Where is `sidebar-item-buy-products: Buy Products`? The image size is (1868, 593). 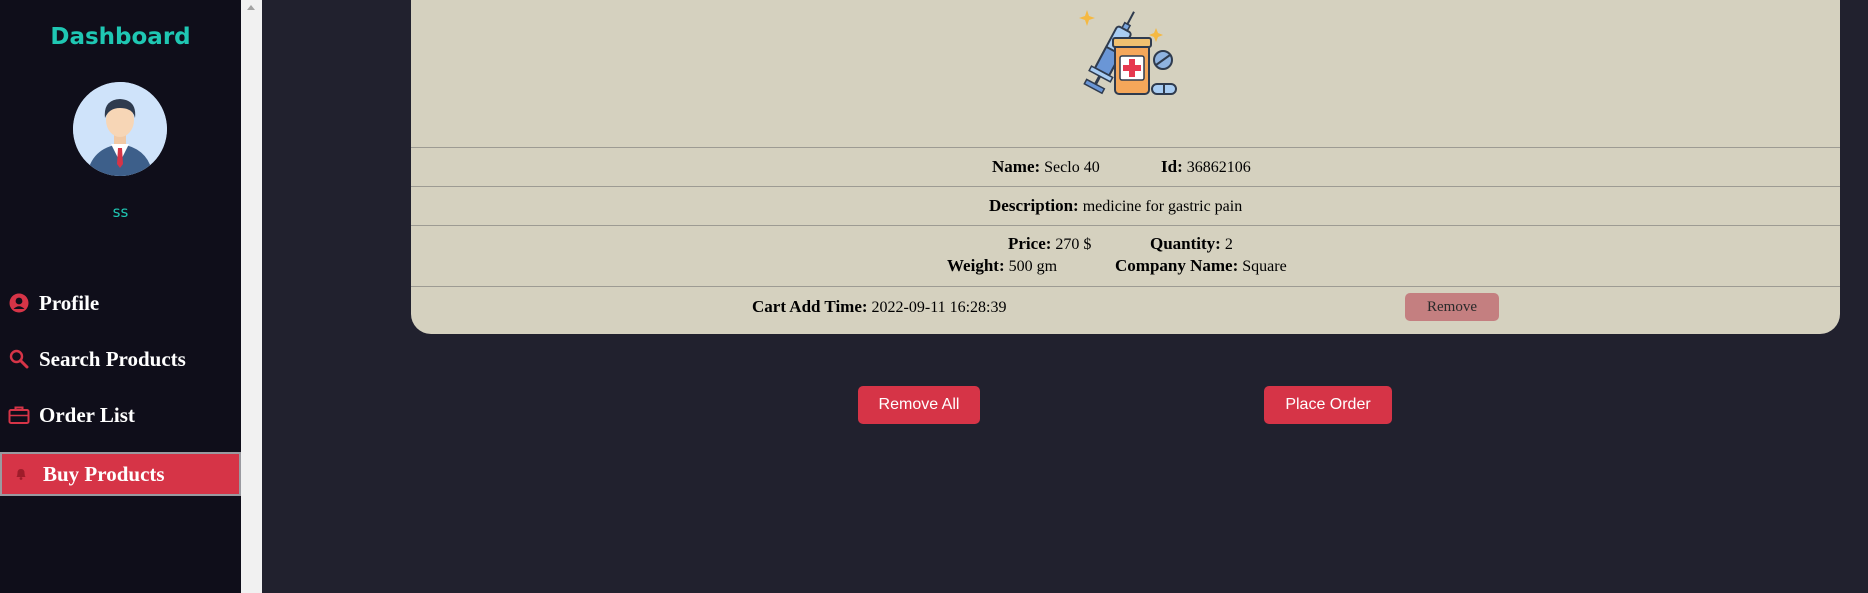 sidebar-item-buy-products: Buy Products is located at coordinates (120, 474).